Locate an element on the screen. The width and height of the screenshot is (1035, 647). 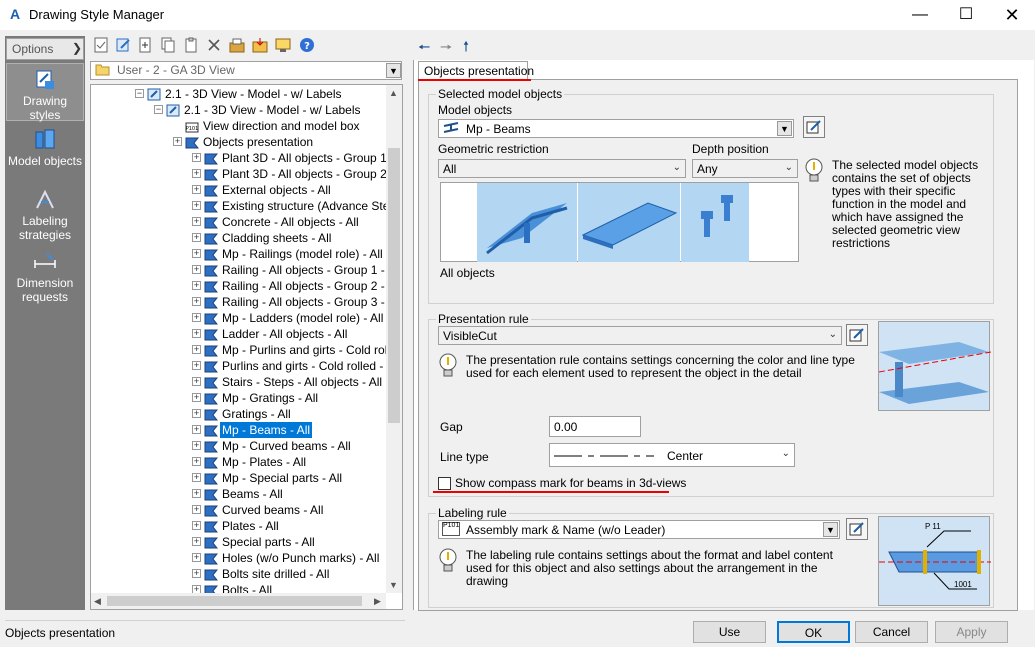
nav-drawing-styles: Drawing styles is located at coordinates (45, 92).